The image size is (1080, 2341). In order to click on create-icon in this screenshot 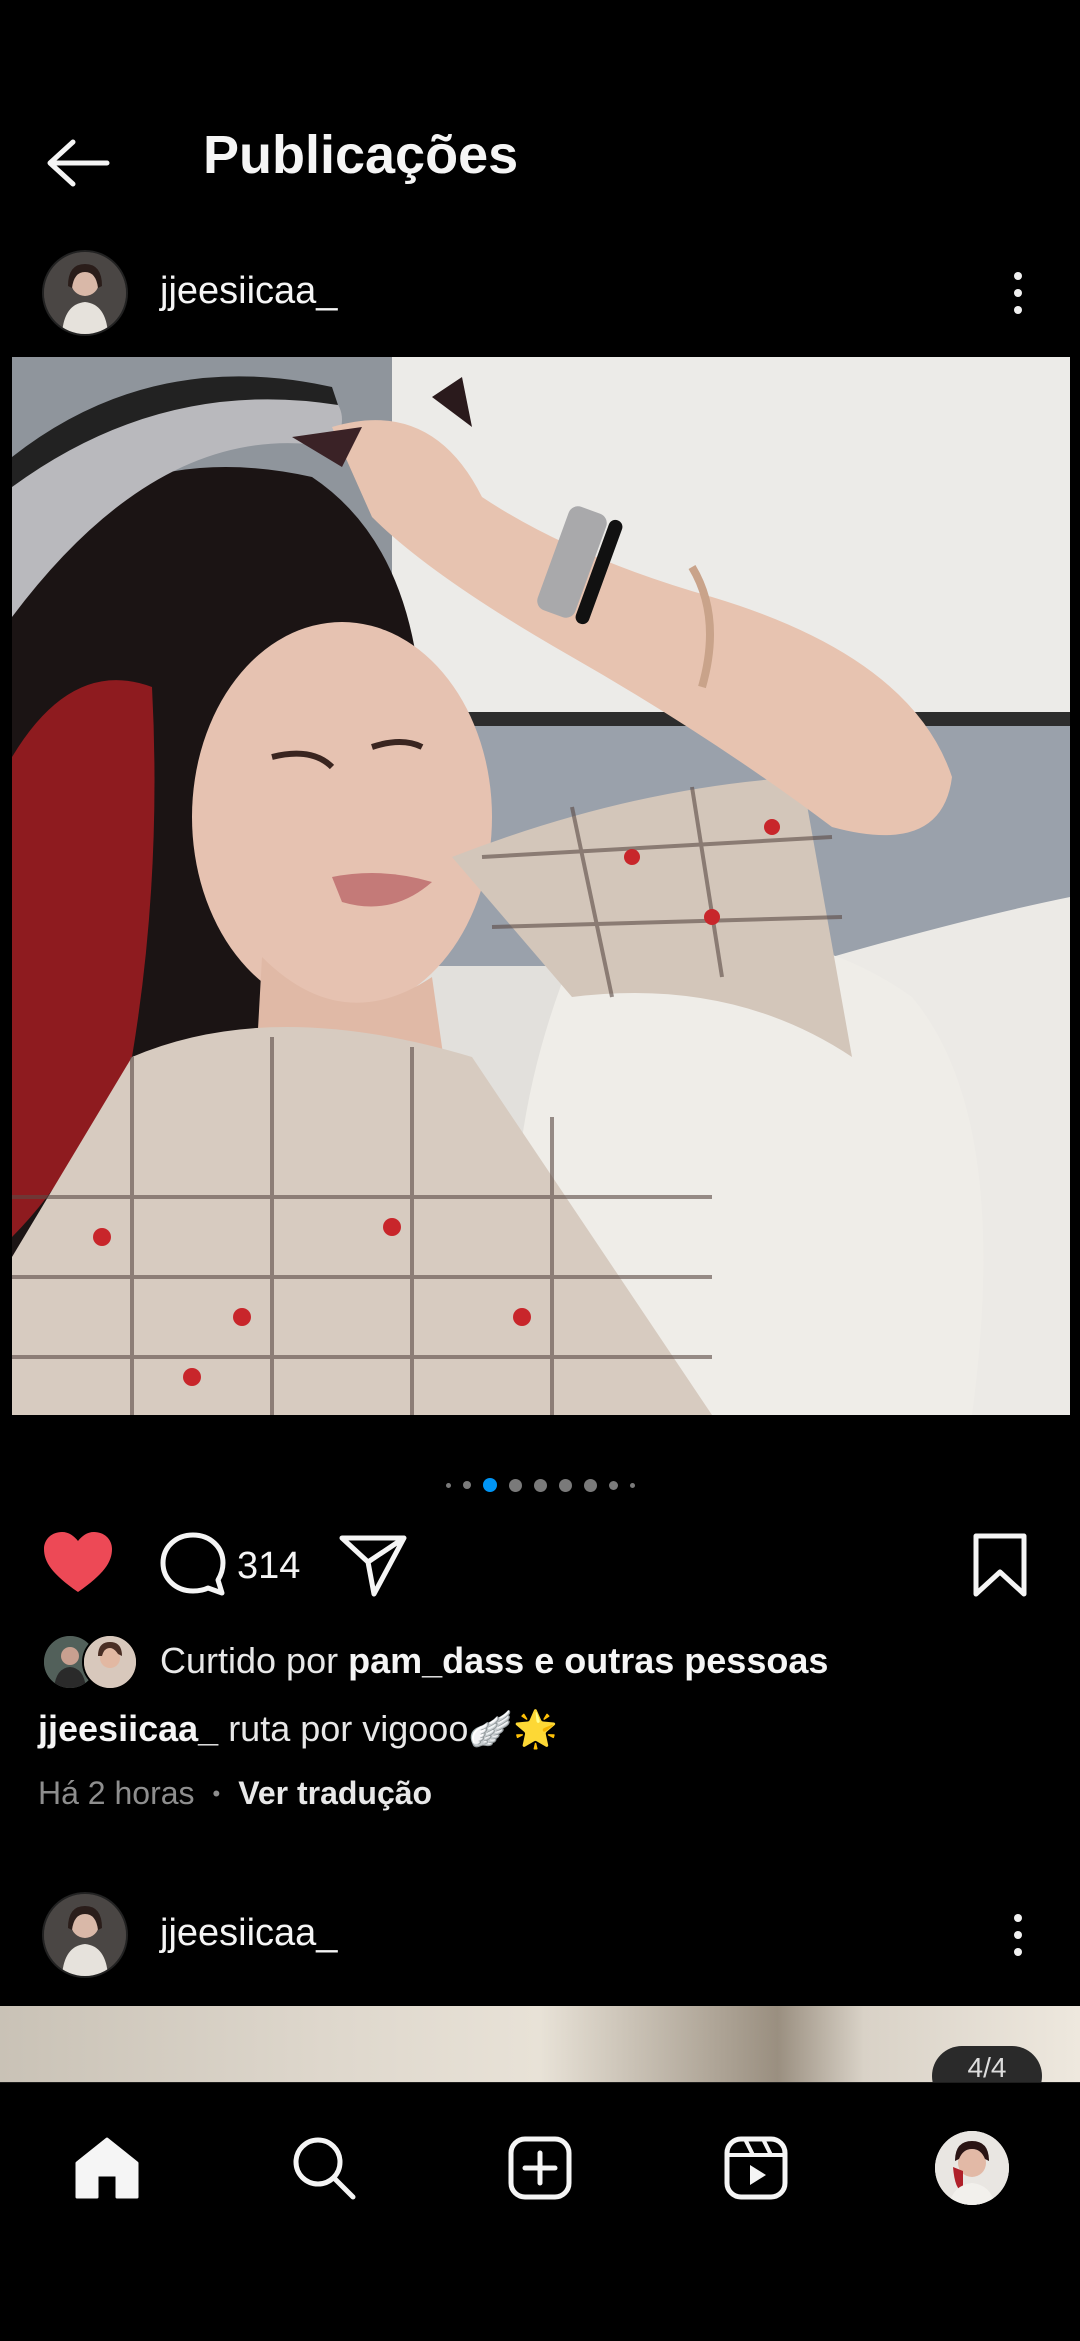, I will do `click(540, 2168)`.